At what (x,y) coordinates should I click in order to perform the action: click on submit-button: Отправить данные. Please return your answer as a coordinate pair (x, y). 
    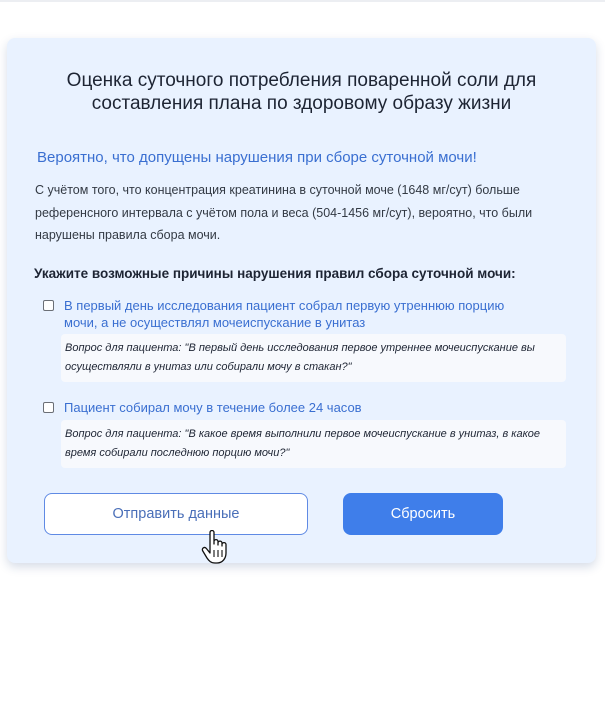
    Looking at the image, I should click on (176, 514).